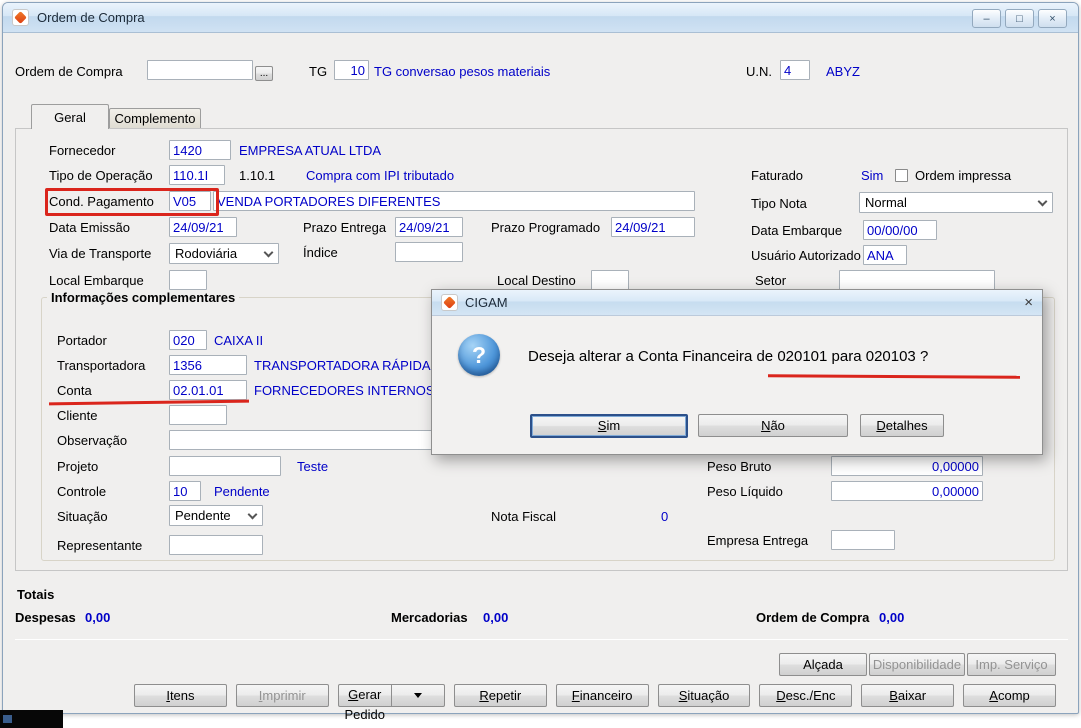 The image size is (1081, 728). Describe the element at coordinates (190, 201) in the screenshot. I see `cond-pagamento-input` at that location.